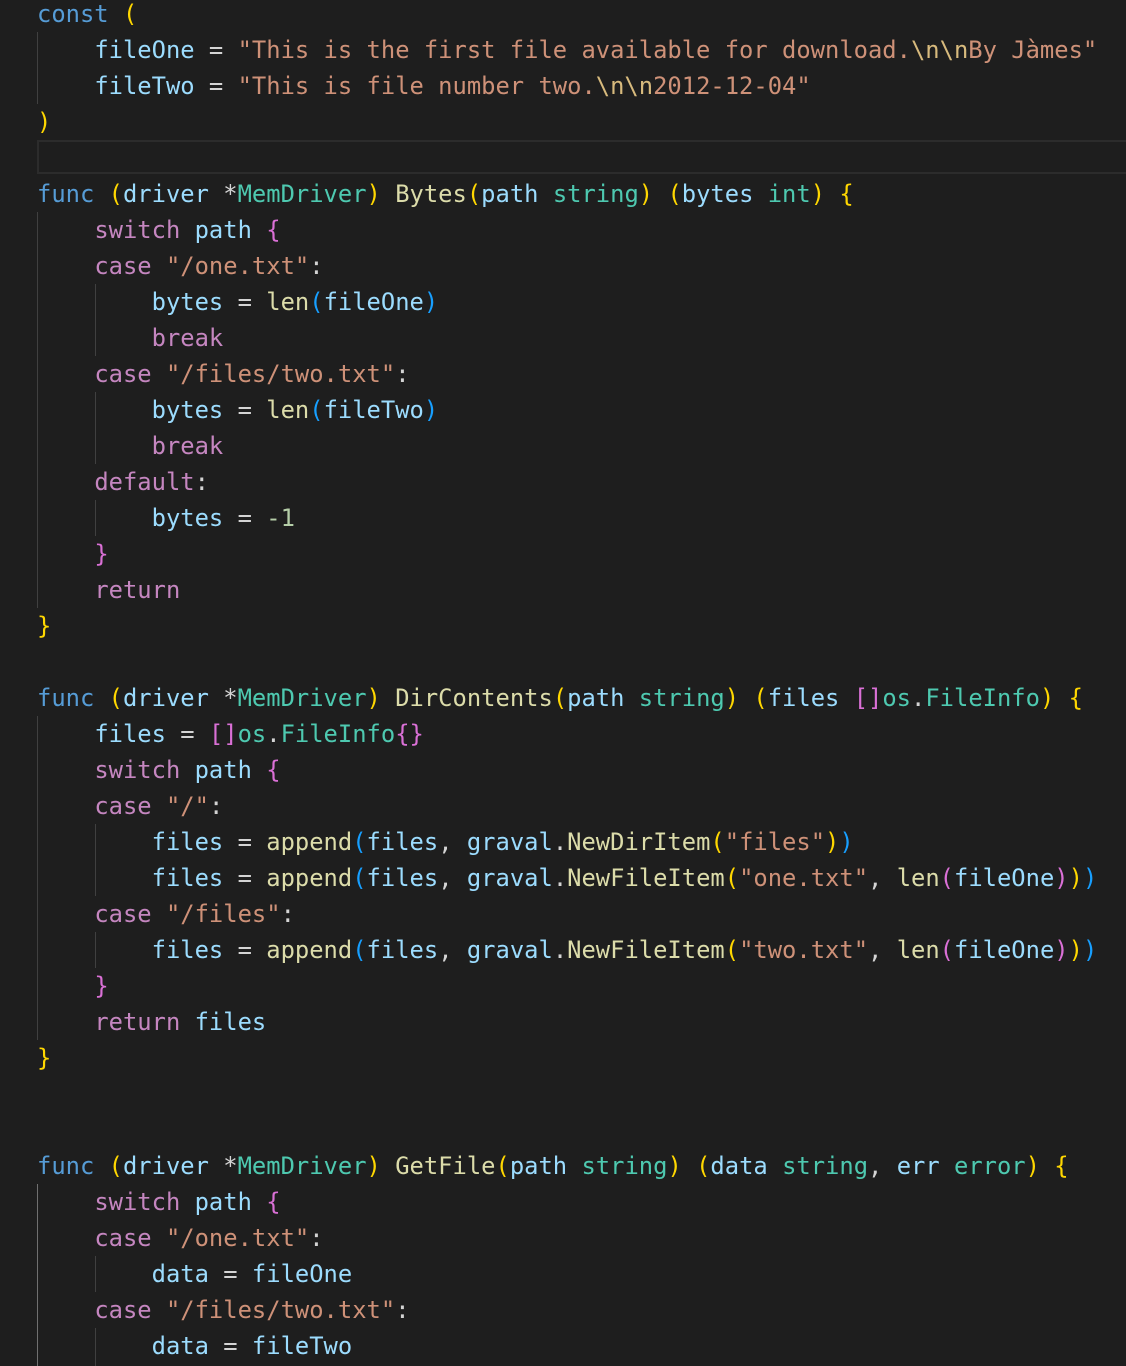 The width and height of the screenshot is (1126, 1366). What do you see at coordinates (237, 1238) in the screenshot?
I see `string-token: "/one.txt"` at bounding box center [237, 1238].